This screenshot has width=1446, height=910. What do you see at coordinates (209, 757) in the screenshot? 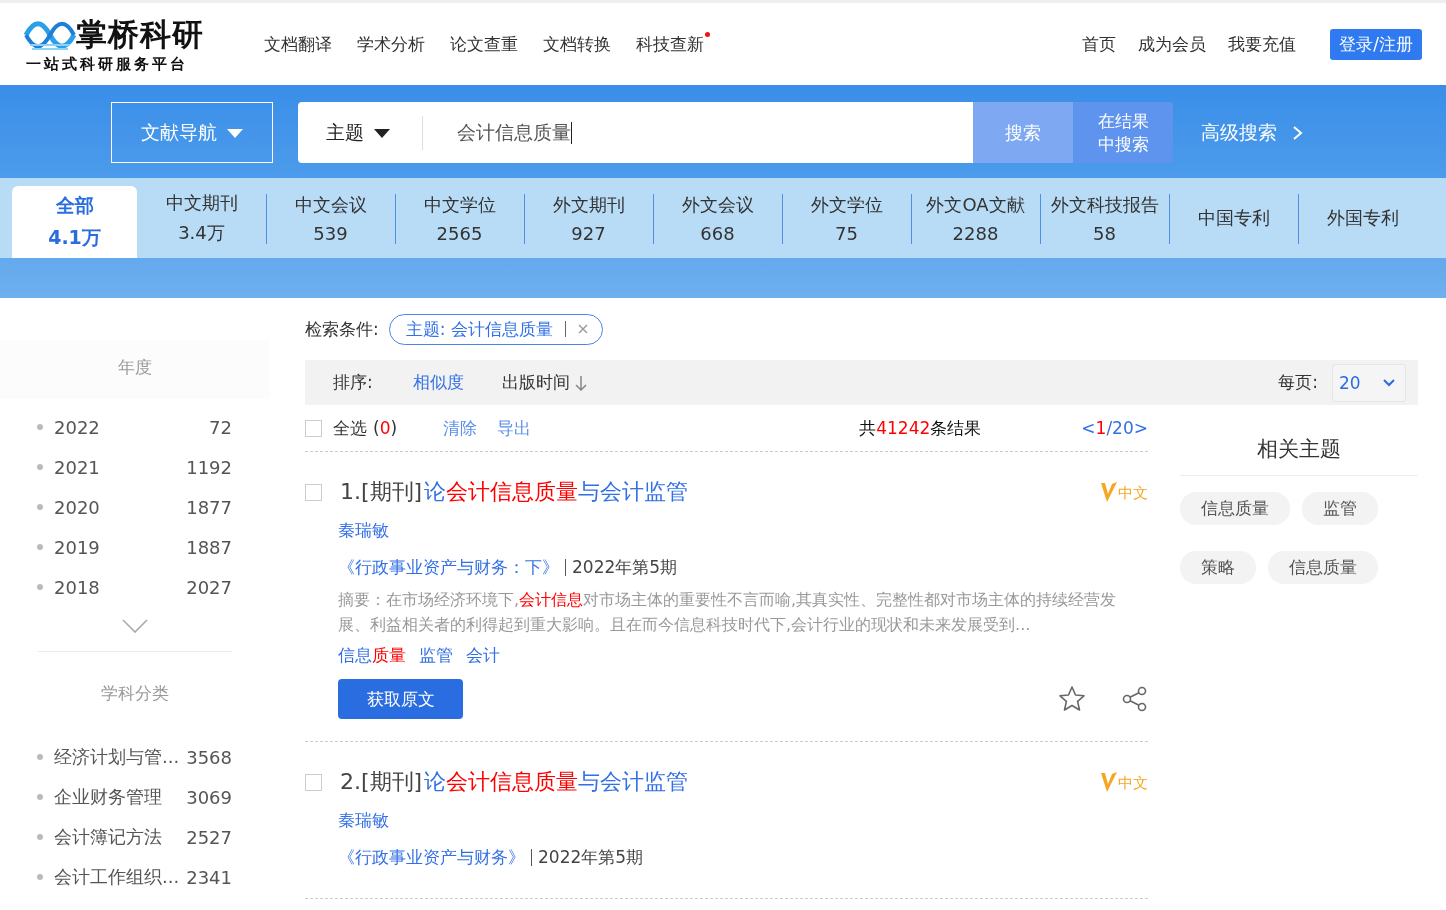
I see `facet-count: 3568` at bounding box center [209, 757].